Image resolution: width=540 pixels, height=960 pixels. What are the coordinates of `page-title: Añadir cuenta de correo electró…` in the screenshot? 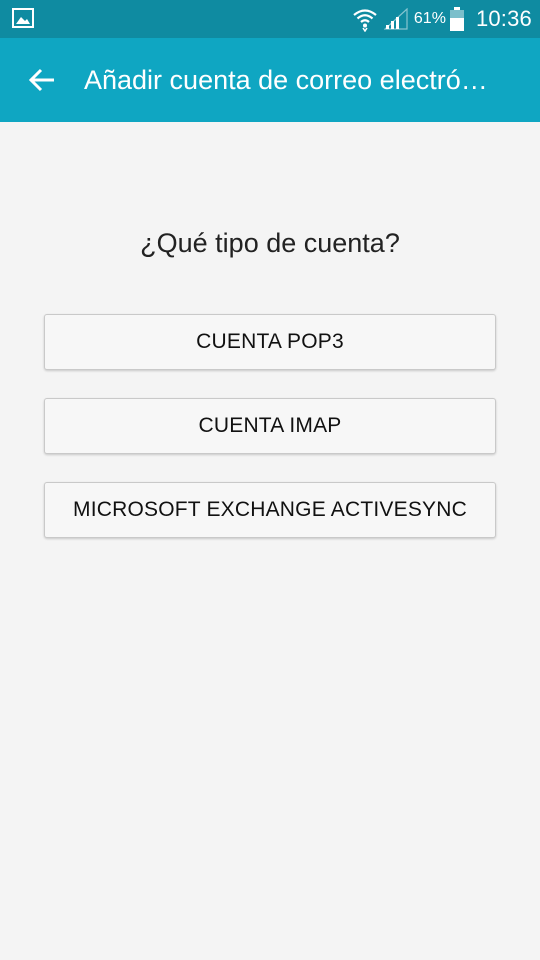 It's located at (286, 80).